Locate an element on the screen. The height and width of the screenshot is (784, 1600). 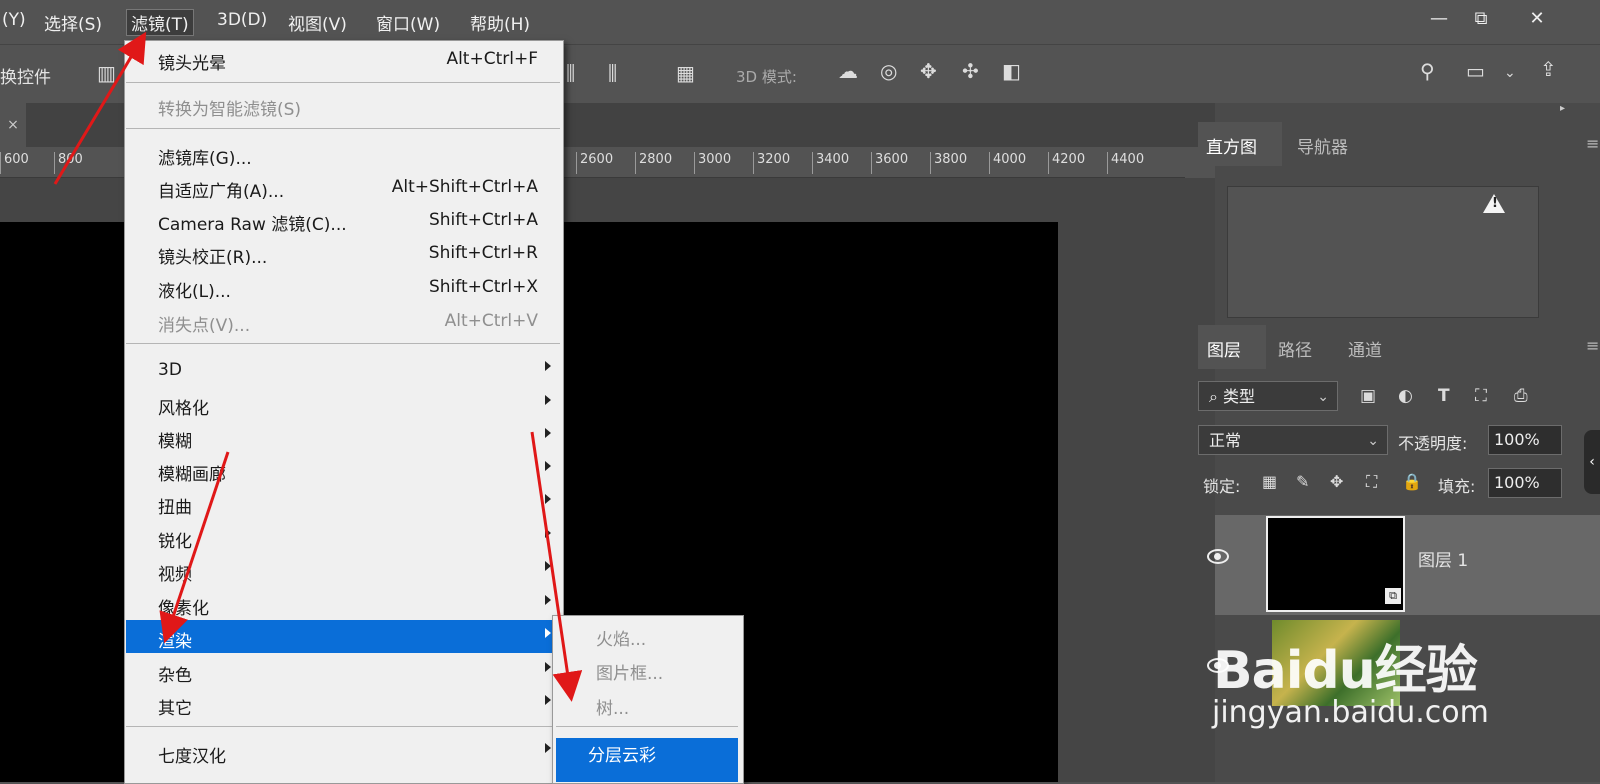
ruler-tick: 3600 is located at coordinates (889, 163).